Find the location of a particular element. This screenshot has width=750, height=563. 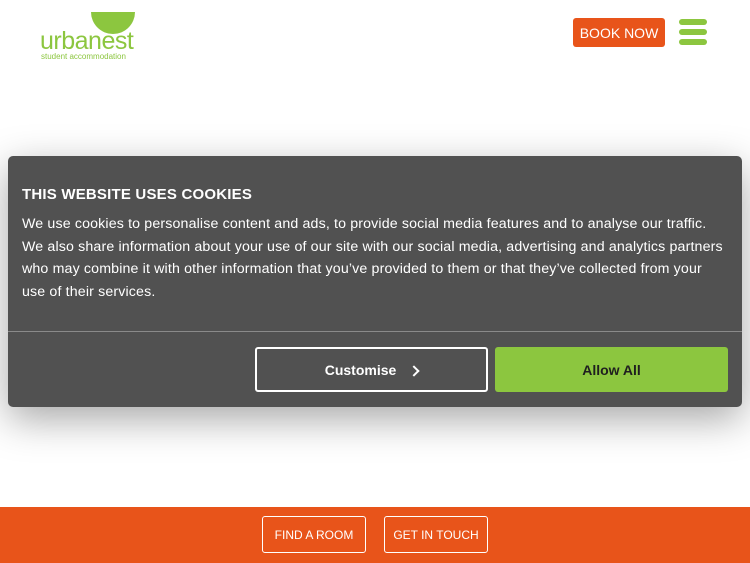

logo-tagline: student accommodation is located at coordinates (83, 56).